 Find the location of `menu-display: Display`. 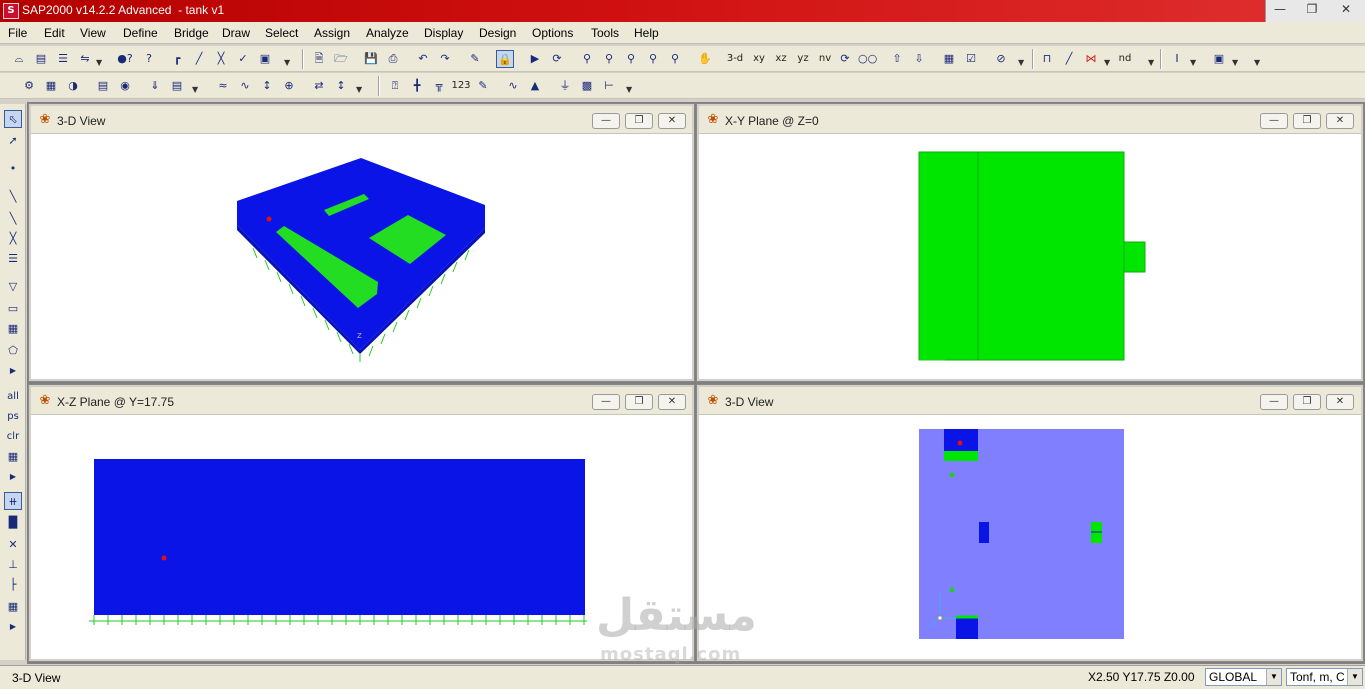

menu-display: Display is located at coordinates (443, 33).